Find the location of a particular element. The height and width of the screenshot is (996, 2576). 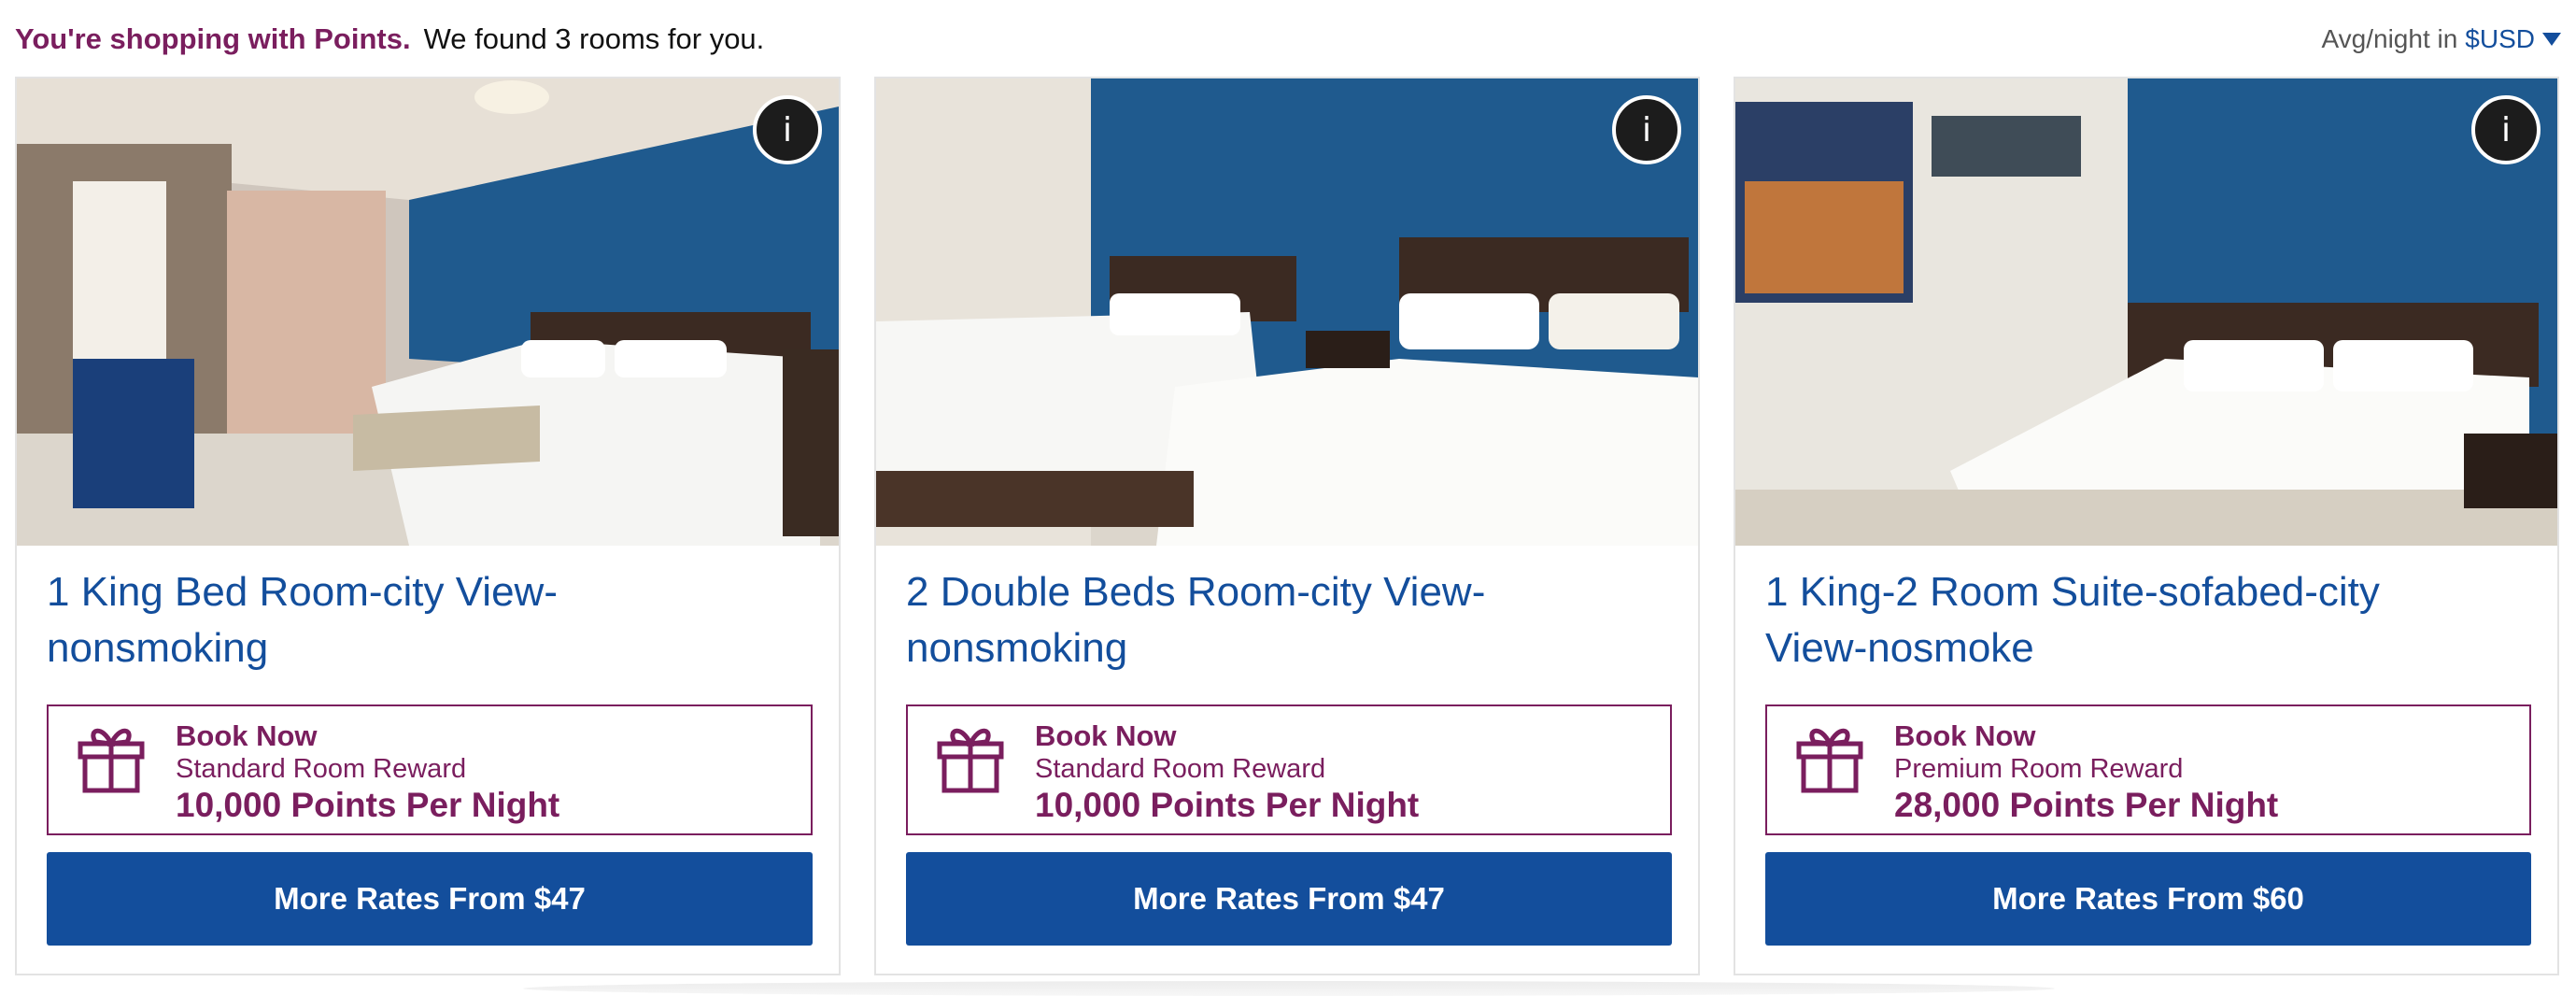

currency-selector: Avg/night in $USD is located at coordinates (2441, 39).